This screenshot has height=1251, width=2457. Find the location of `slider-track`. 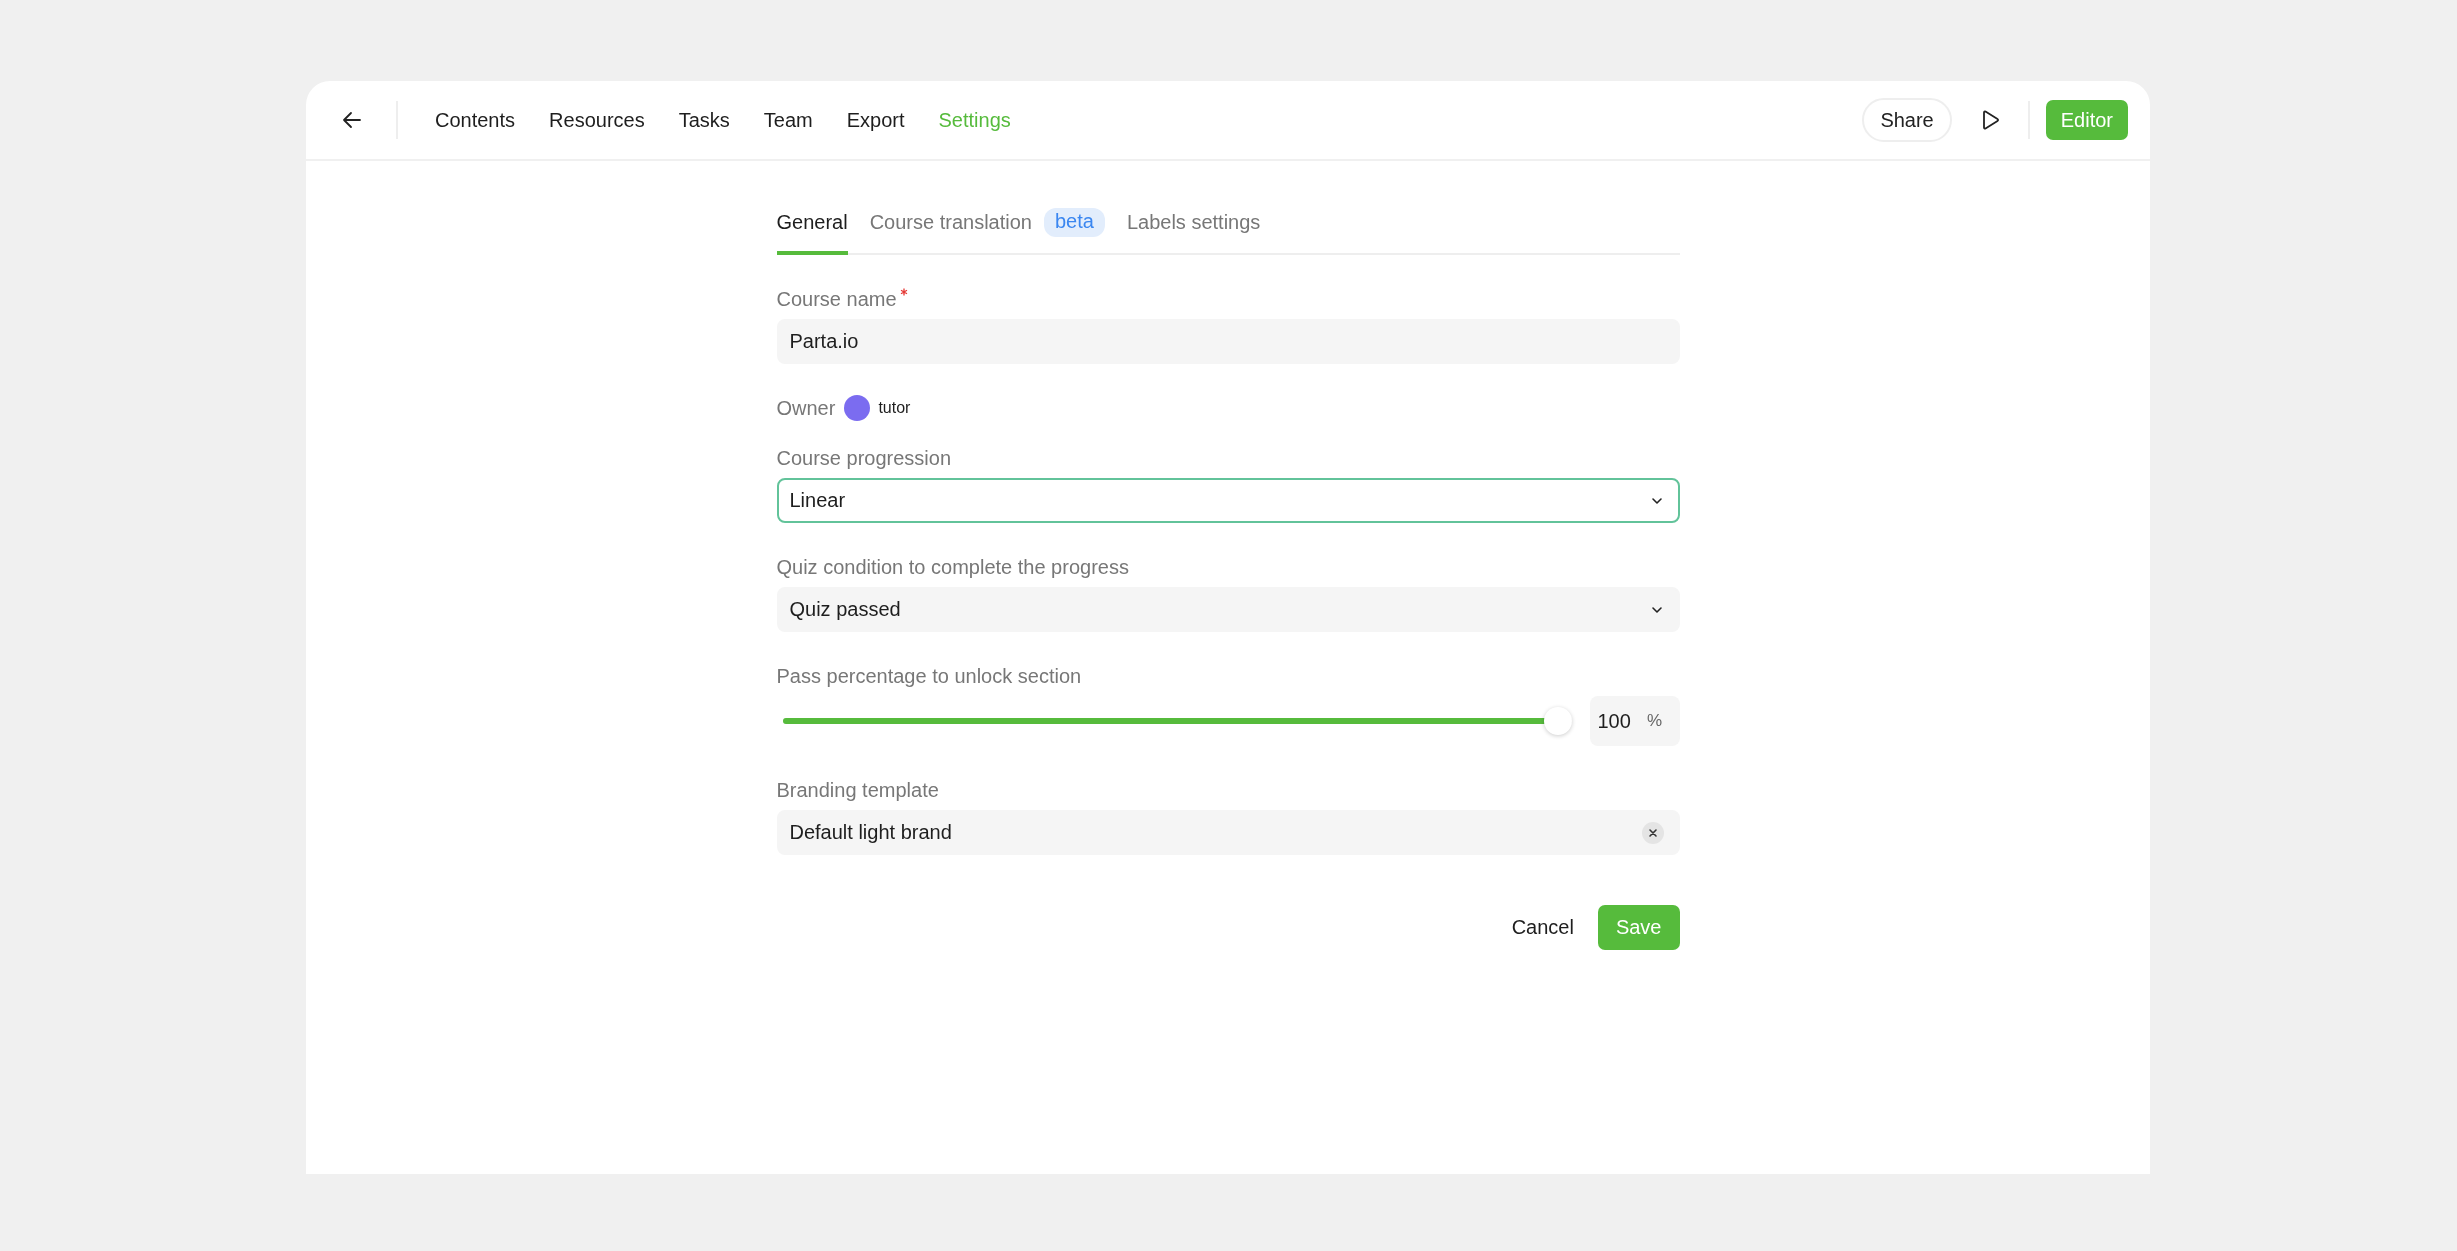

slider-track is located at coordinates (1177, 721).